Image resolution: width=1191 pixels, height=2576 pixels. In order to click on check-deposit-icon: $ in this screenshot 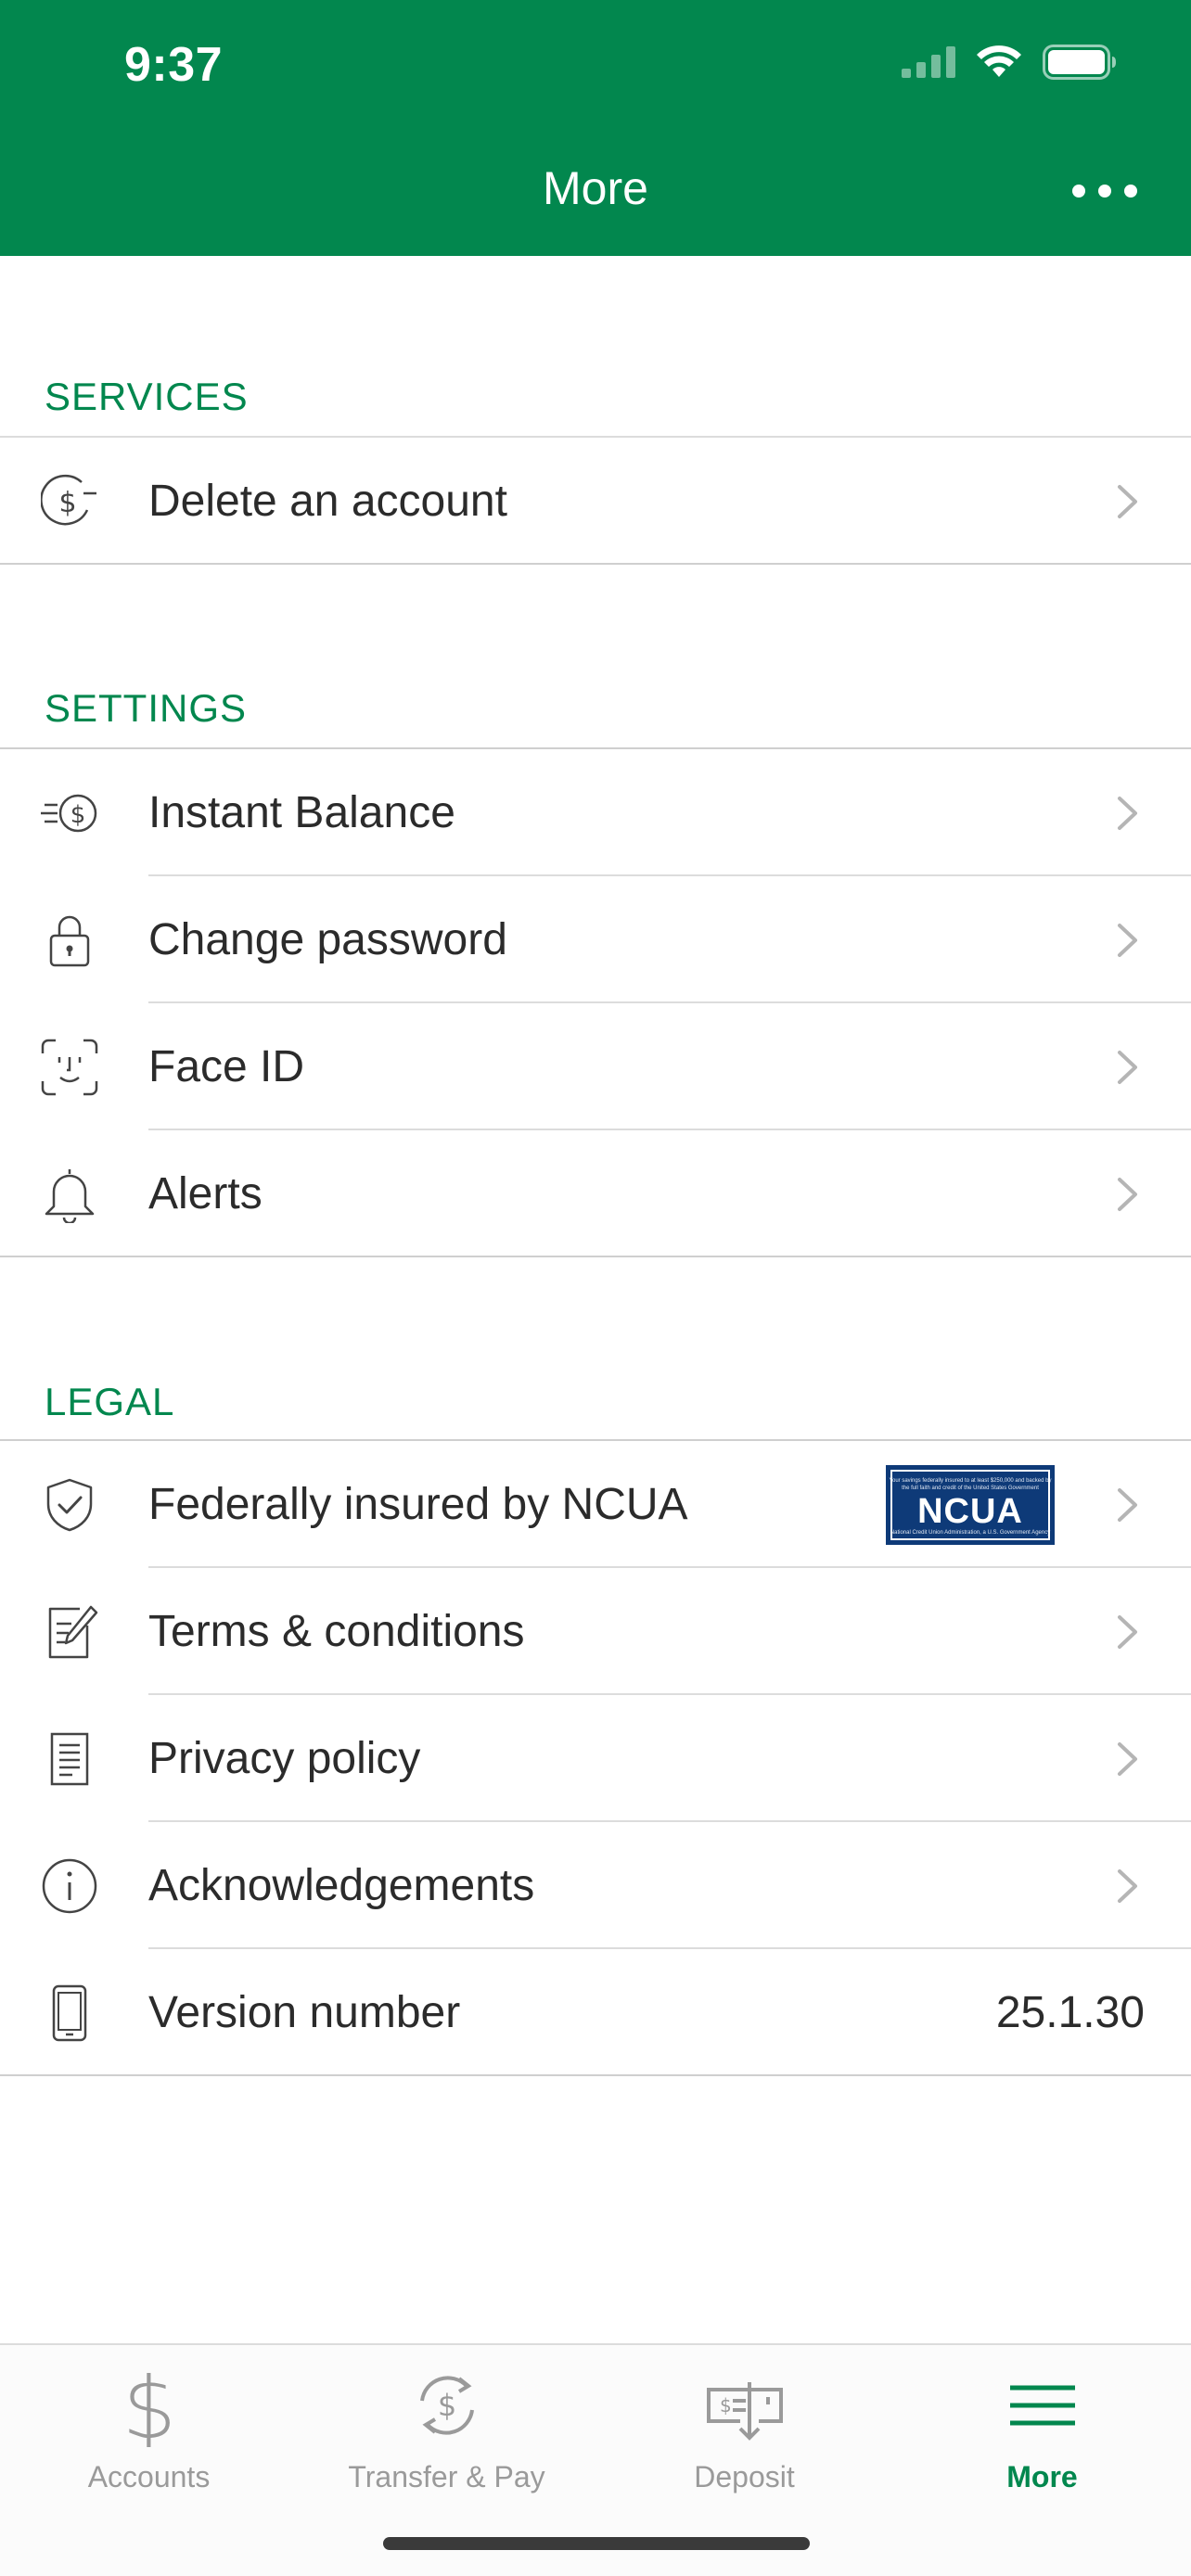, I will do `click(744, 2411)`.